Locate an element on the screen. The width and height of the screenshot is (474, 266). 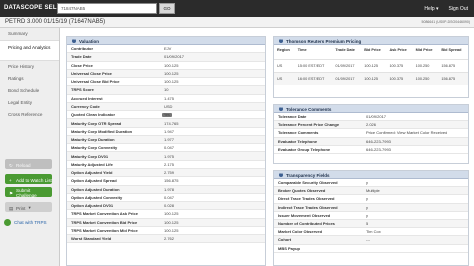
field-value: 2.026 is located at coordinates (371, 125).